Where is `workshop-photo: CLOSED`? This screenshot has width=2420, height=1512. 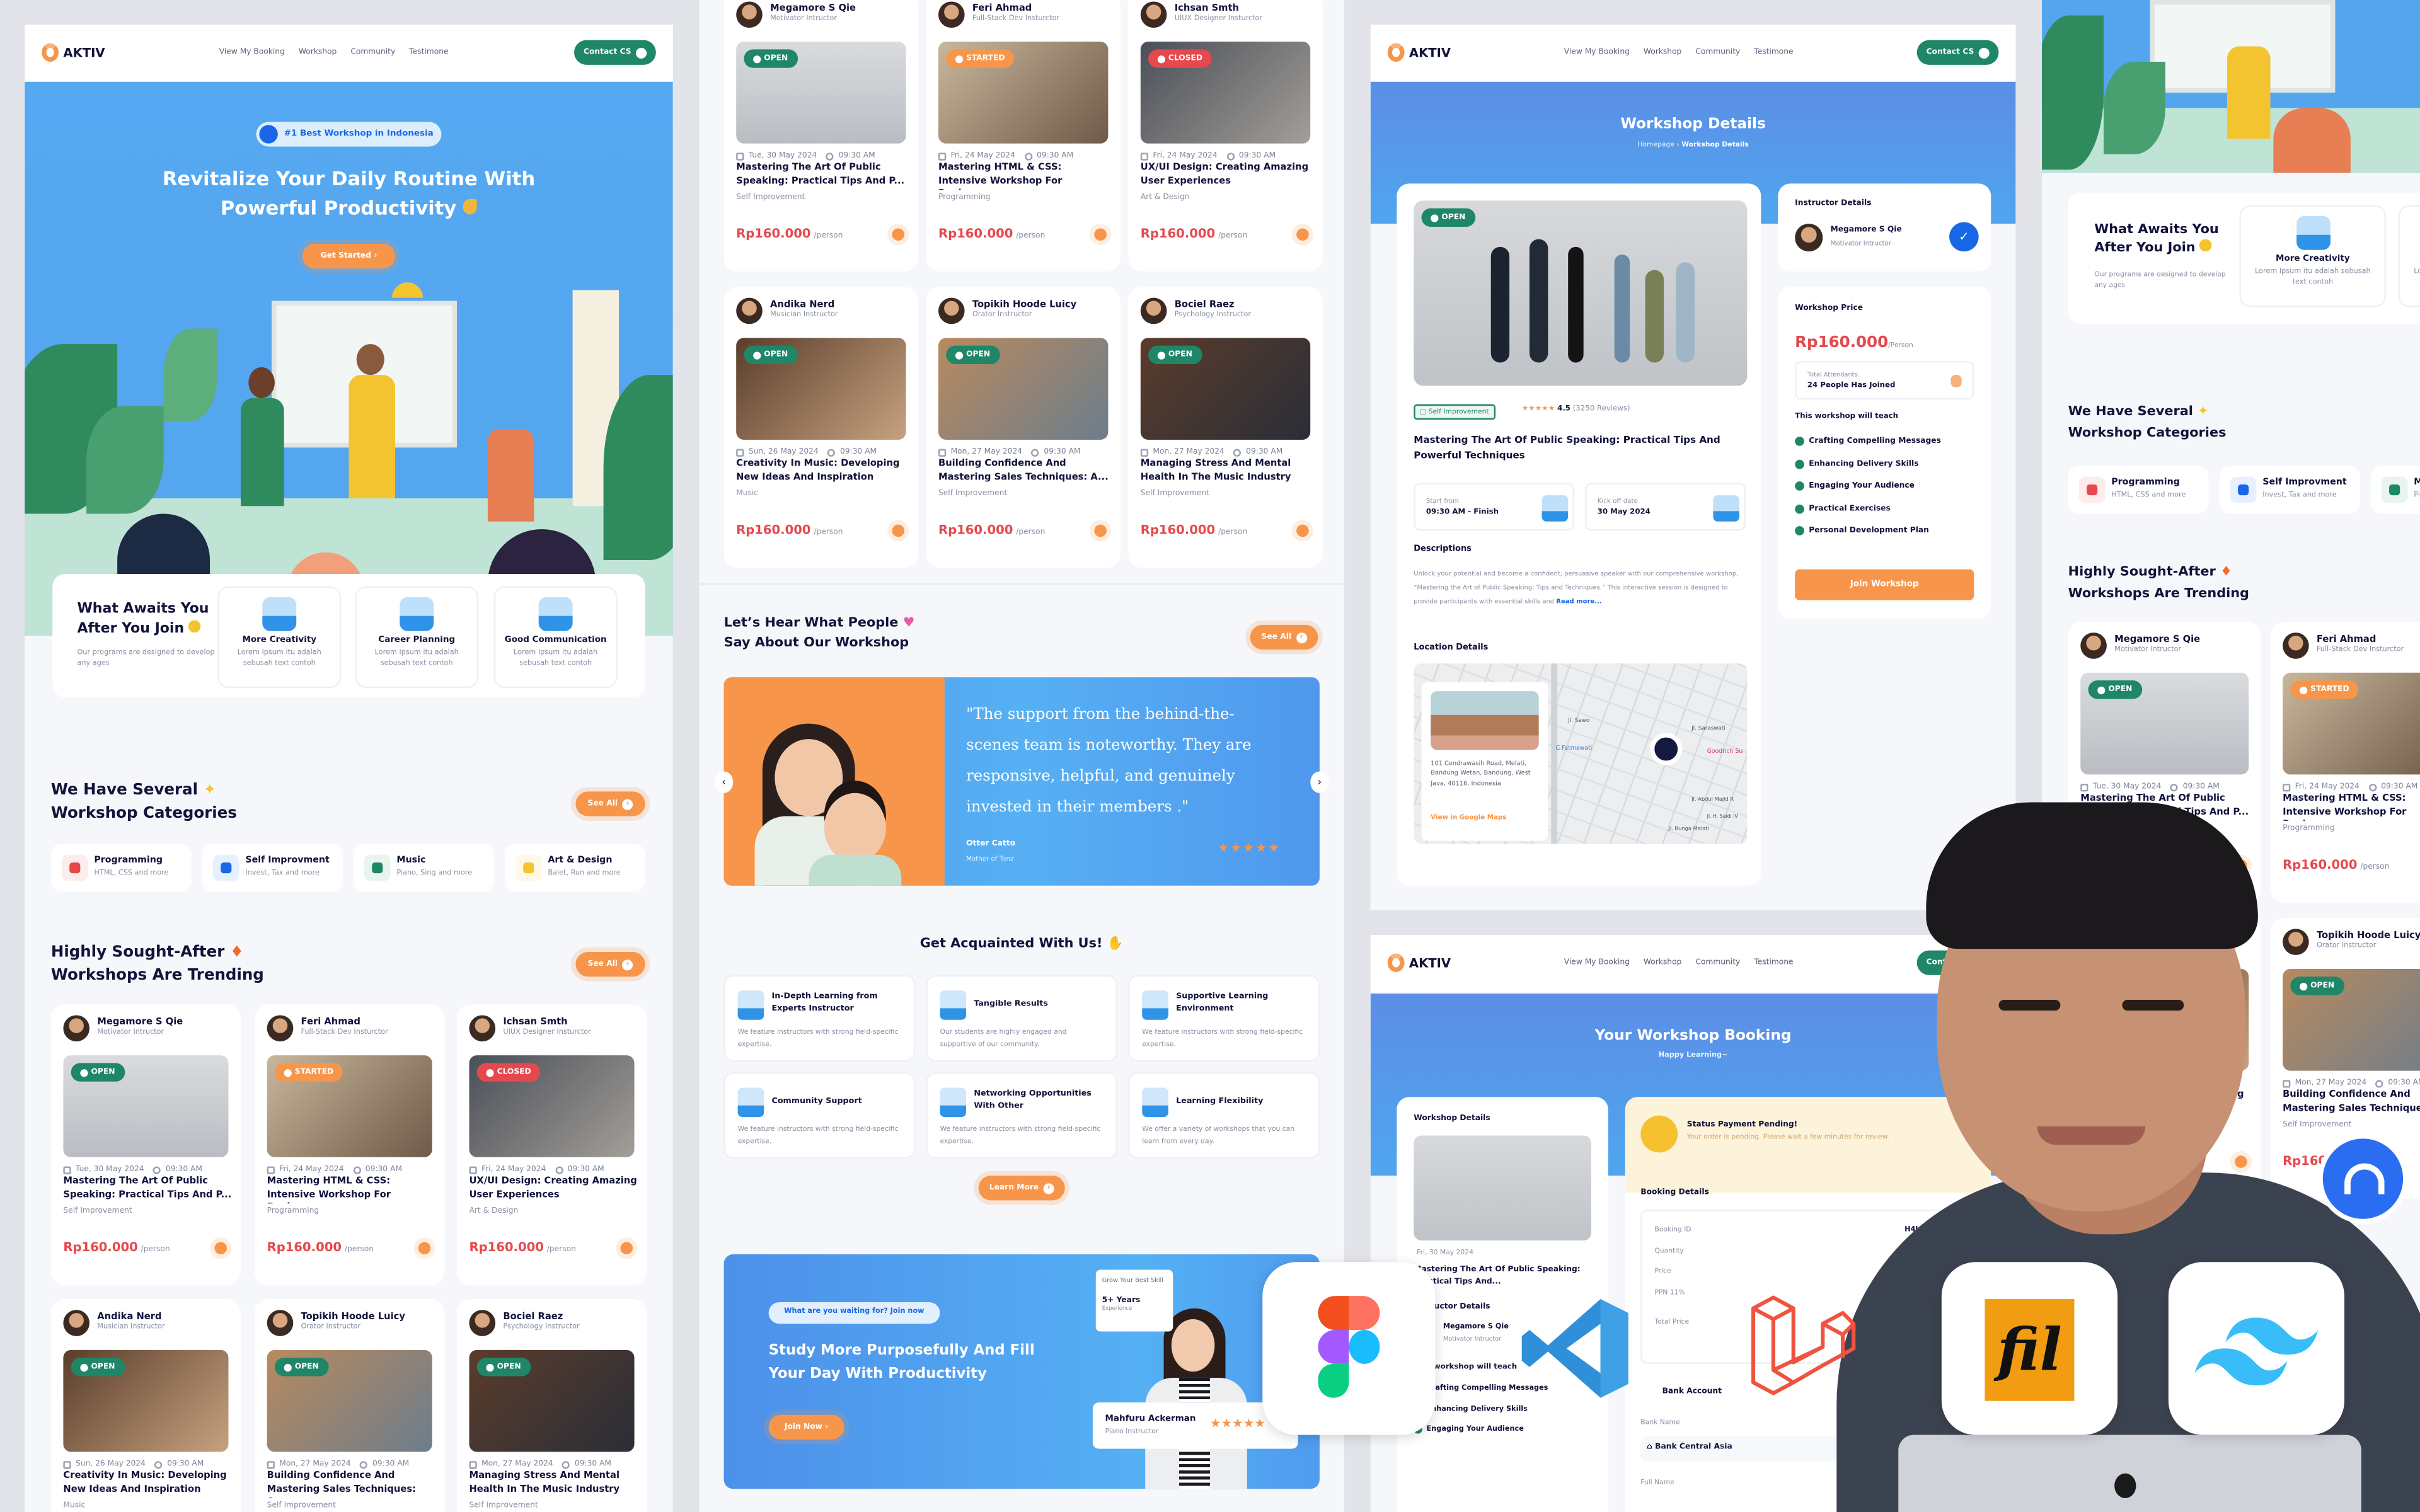
workshop-photo: CLOSED is located at coordinates (552, 1106).